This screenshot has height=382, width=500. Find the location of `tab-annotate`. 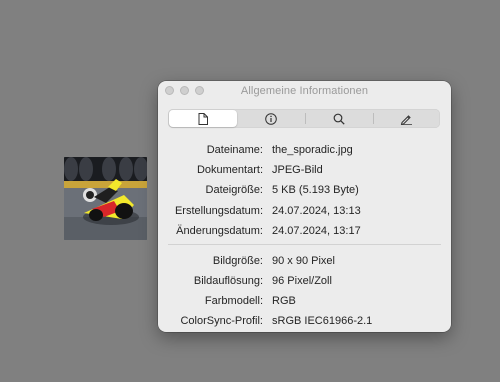

tab-annotate is located at coordinates (406, 118).